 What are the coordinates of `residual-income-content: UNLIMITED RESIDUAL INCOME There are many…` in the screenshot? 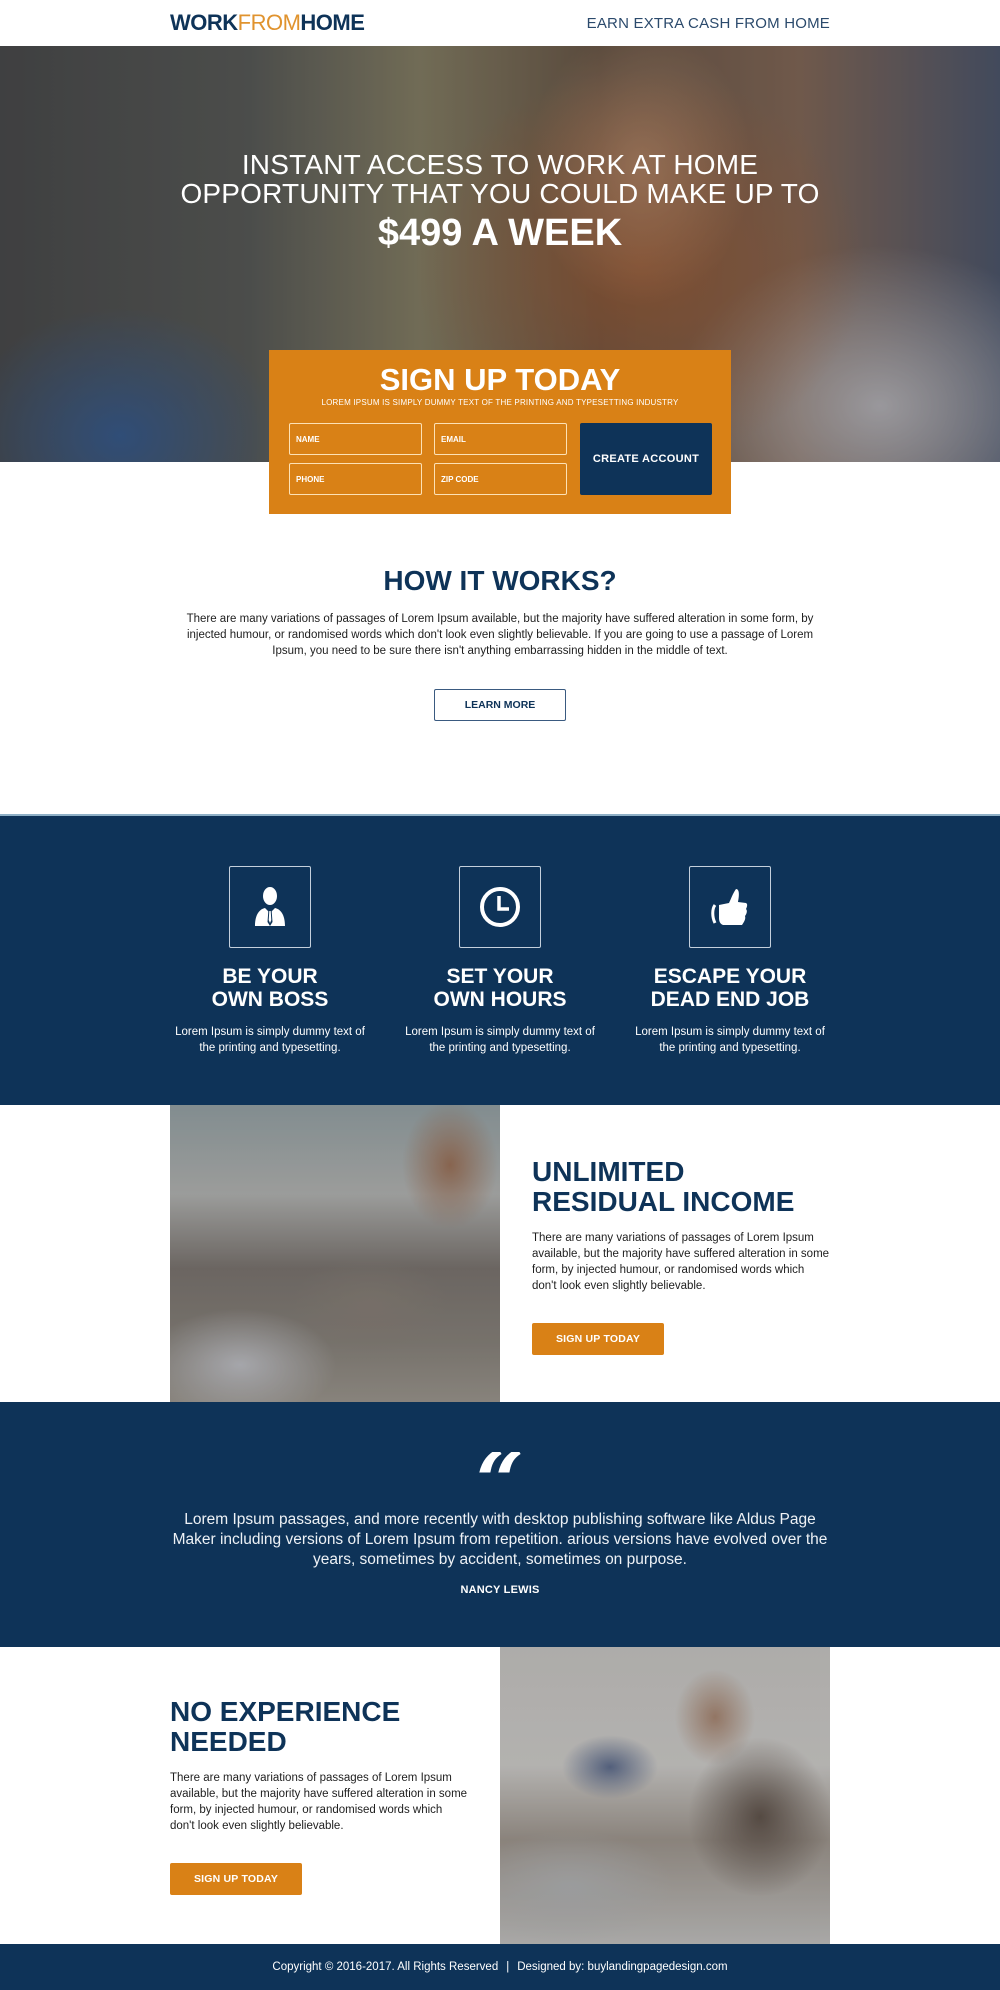 It's located at (665, 1253).